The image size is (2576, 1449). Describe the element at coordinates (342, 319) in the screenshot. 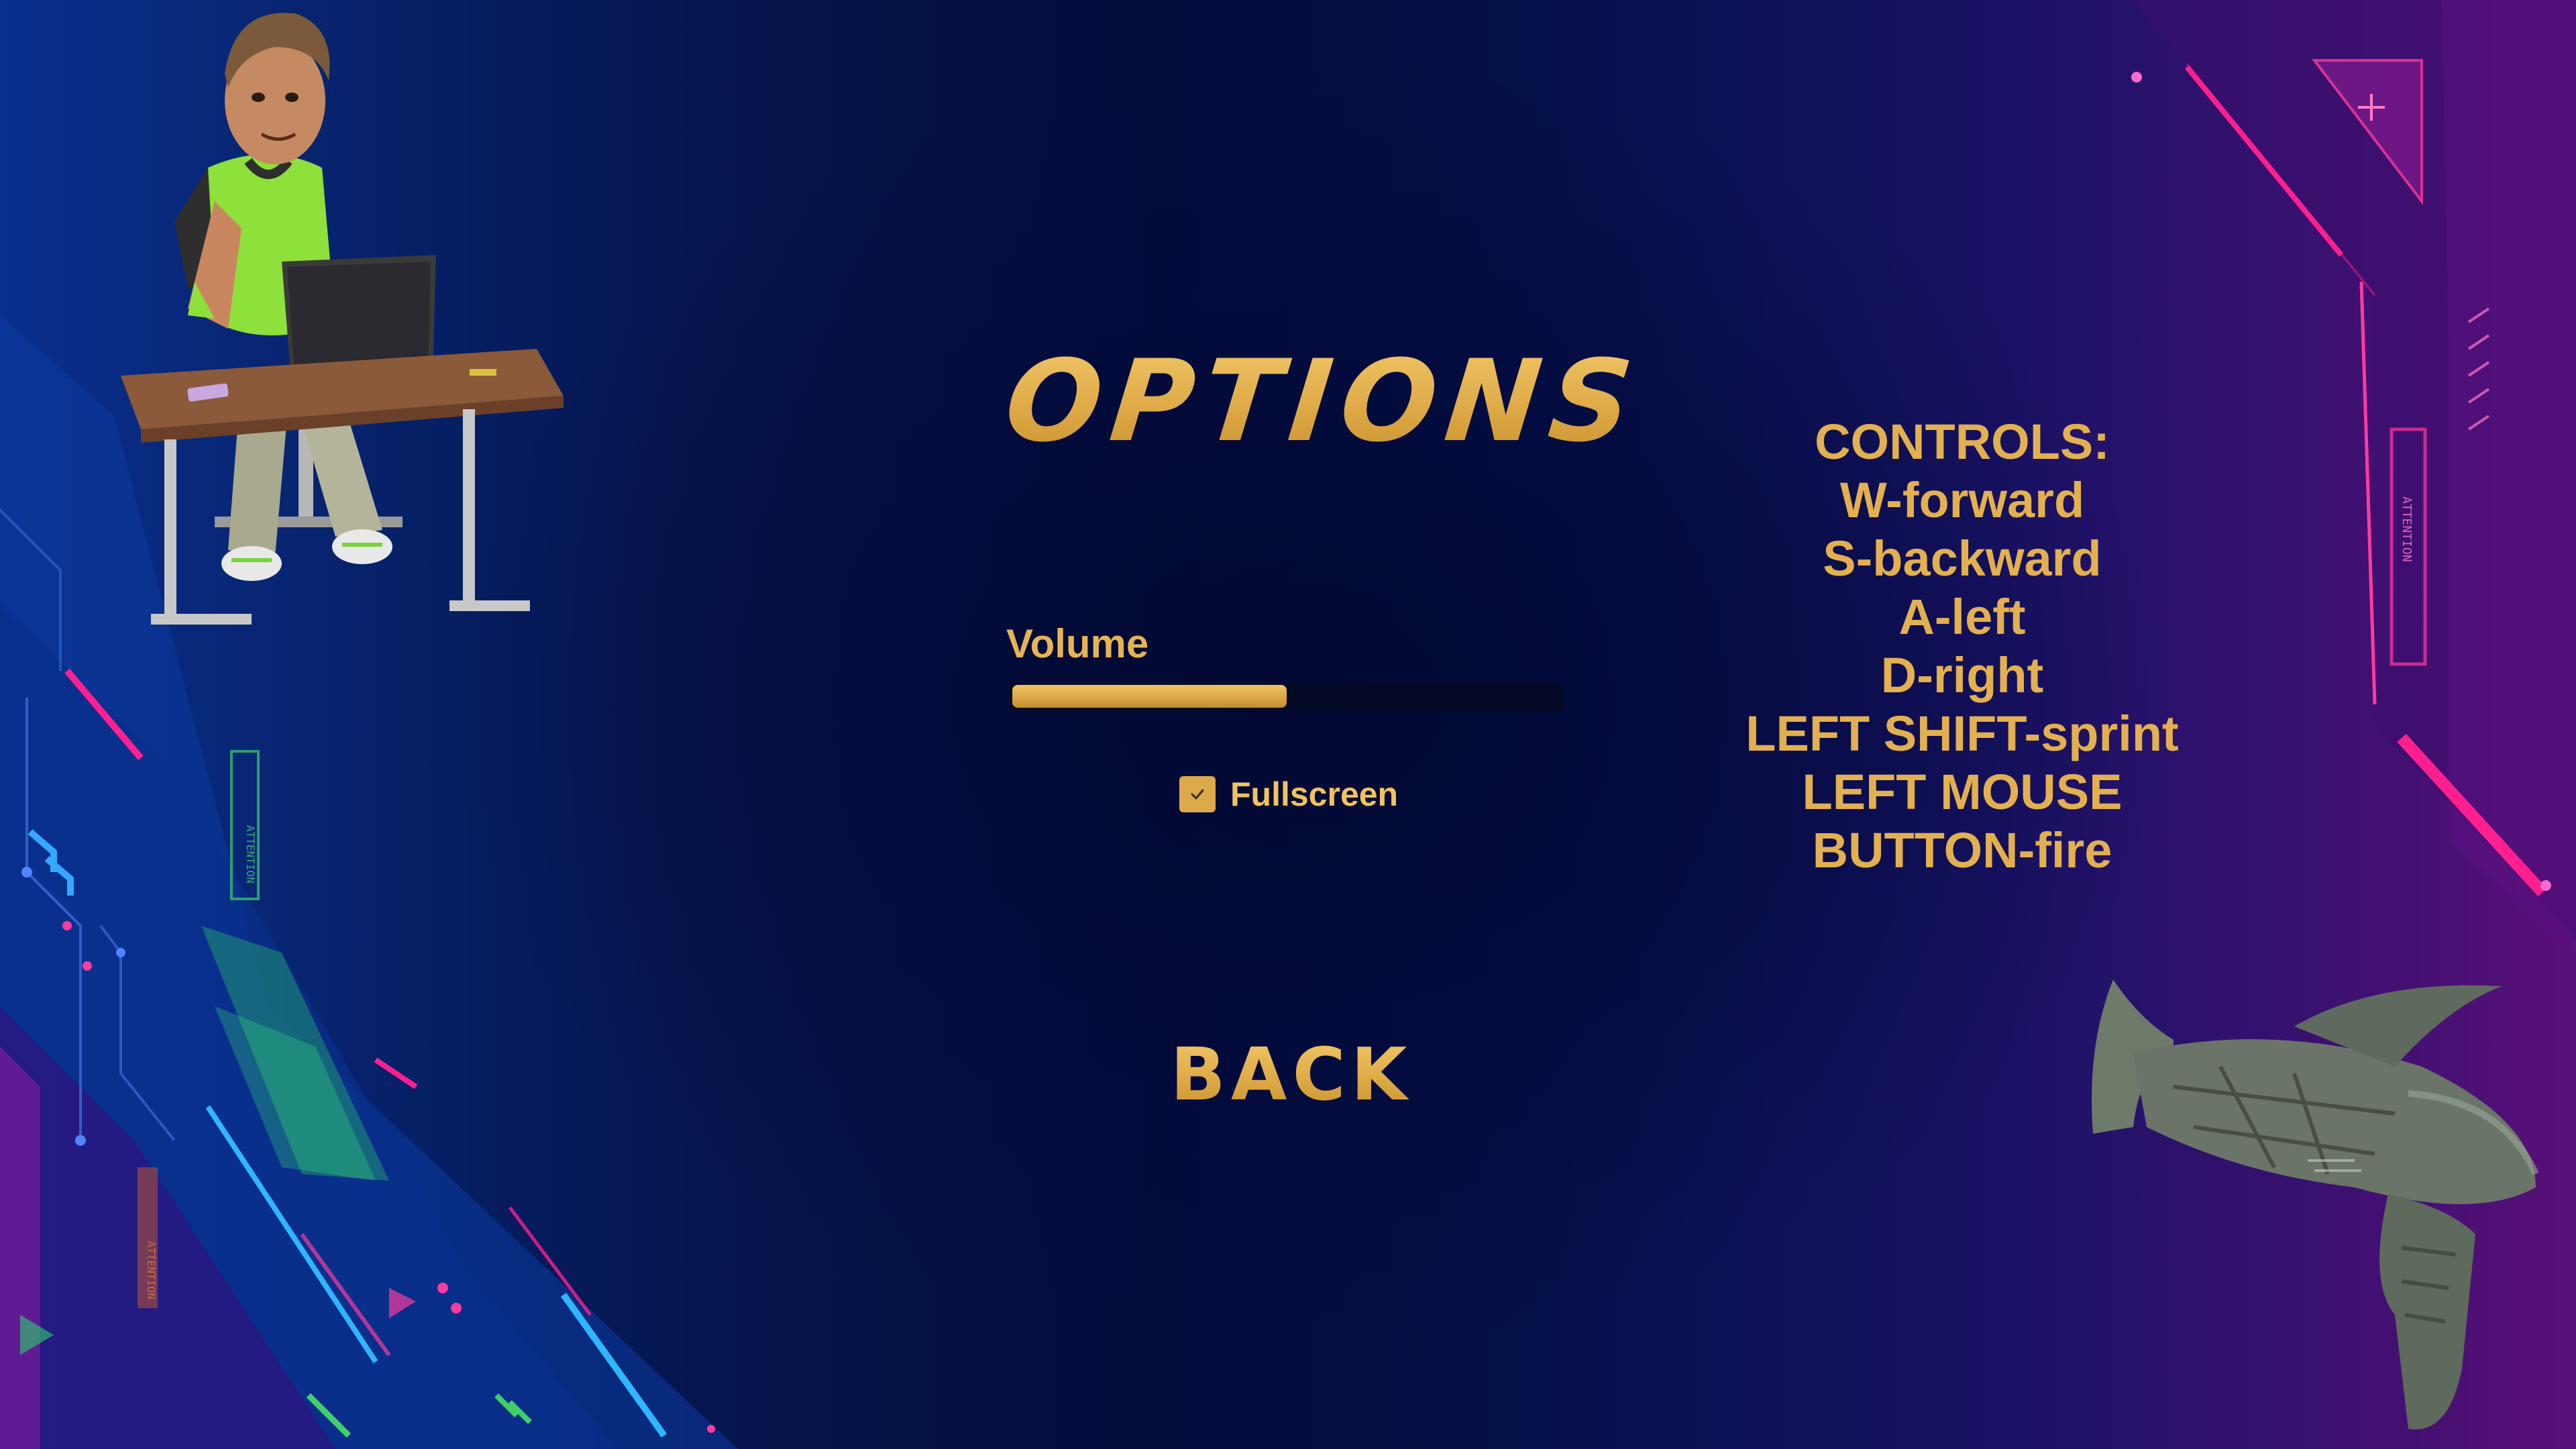

I see `character-at-desk-image` at that location.